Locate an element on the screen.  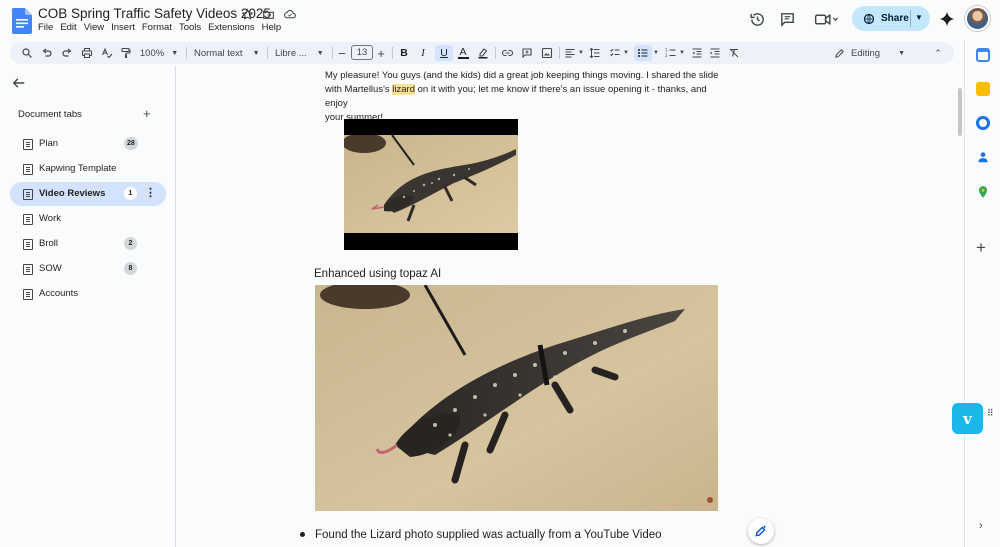
show-side-panel-chevron-icon: › is located at coordinates (981, 526).